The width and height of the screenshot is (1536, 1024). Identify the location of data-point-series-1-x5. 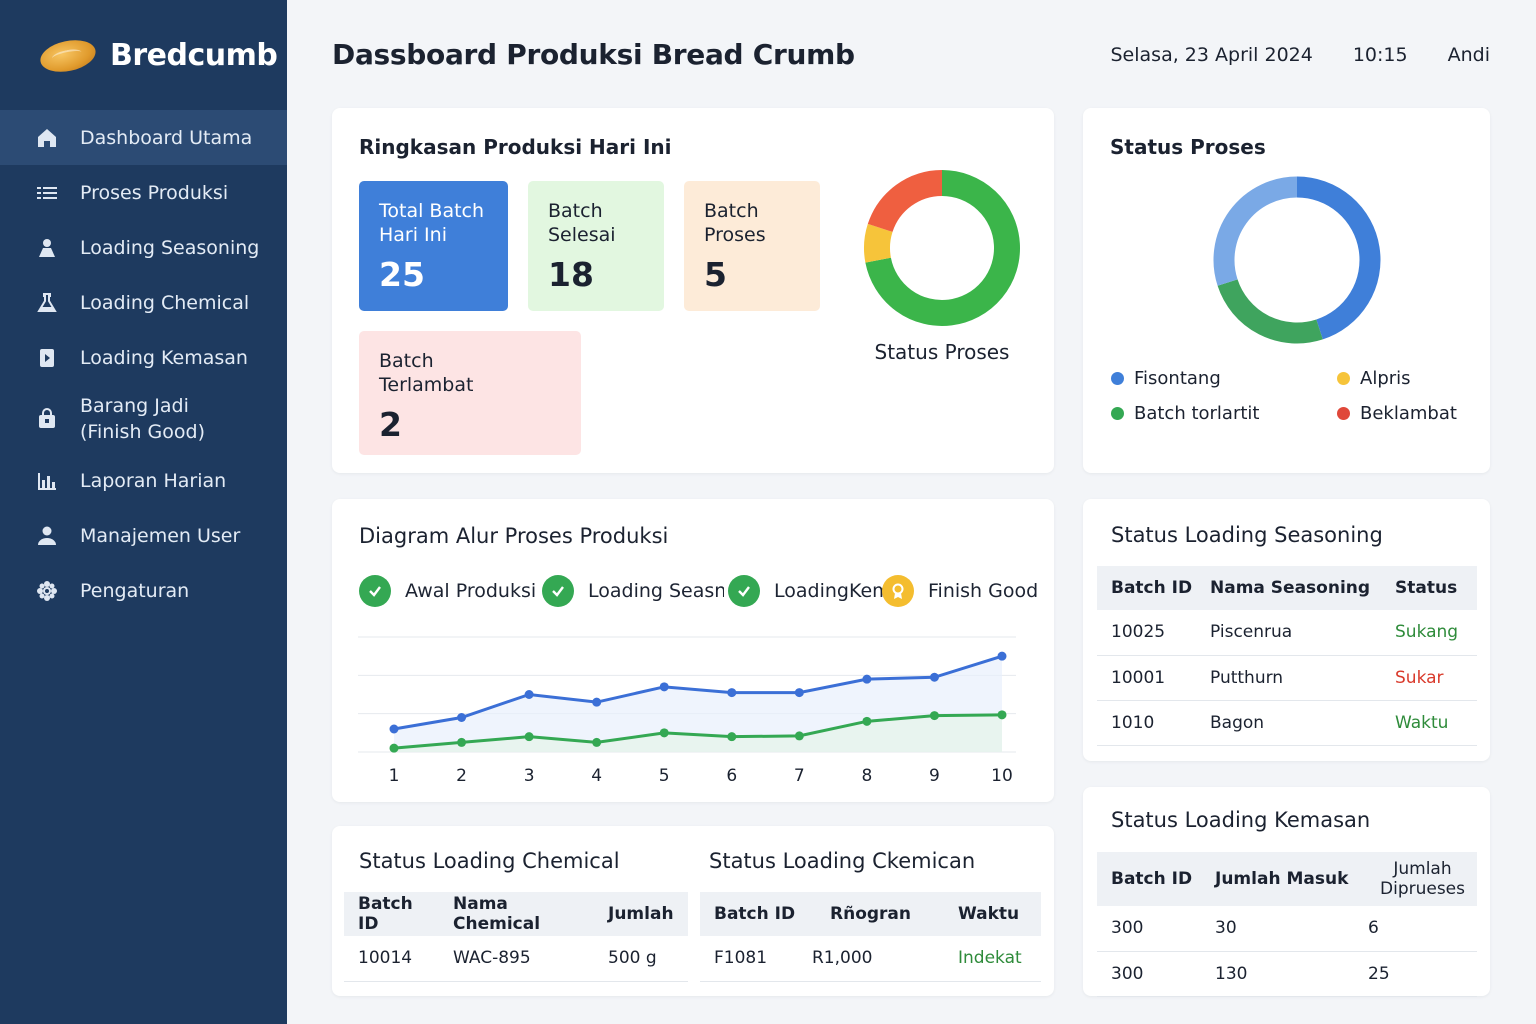
(664, 687).